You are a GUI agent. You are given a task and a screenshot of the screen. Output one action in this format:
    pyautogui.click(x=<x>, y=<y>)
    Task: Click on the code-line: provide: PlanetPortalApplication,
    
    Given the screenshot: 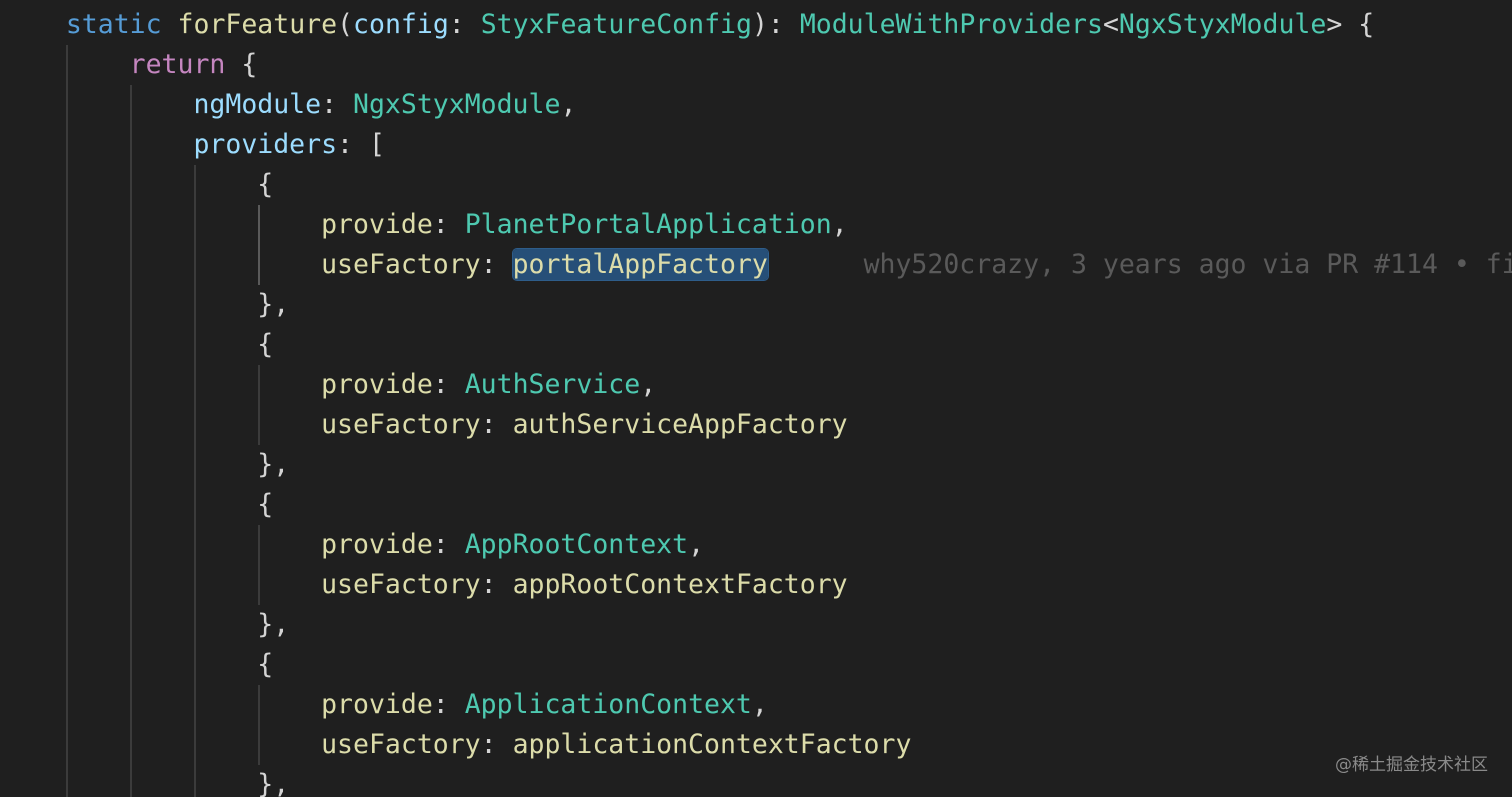 What is the action you would take?
    pyautogui.click(x=425, y=225)
    